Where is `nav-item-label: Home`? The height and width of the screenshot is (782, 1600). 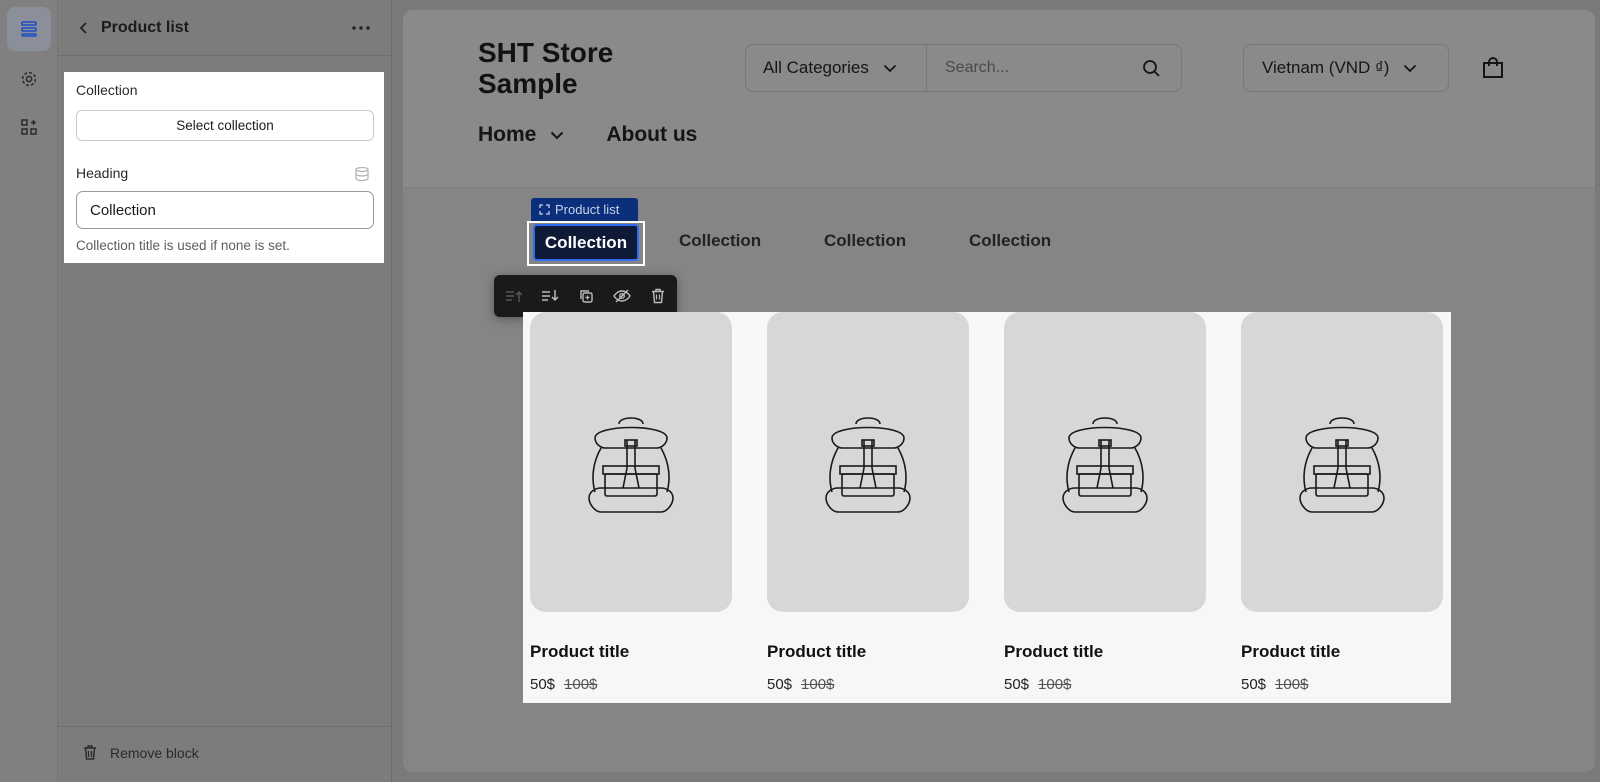 nav-item-label: Home is located at coordinates (507, 134).